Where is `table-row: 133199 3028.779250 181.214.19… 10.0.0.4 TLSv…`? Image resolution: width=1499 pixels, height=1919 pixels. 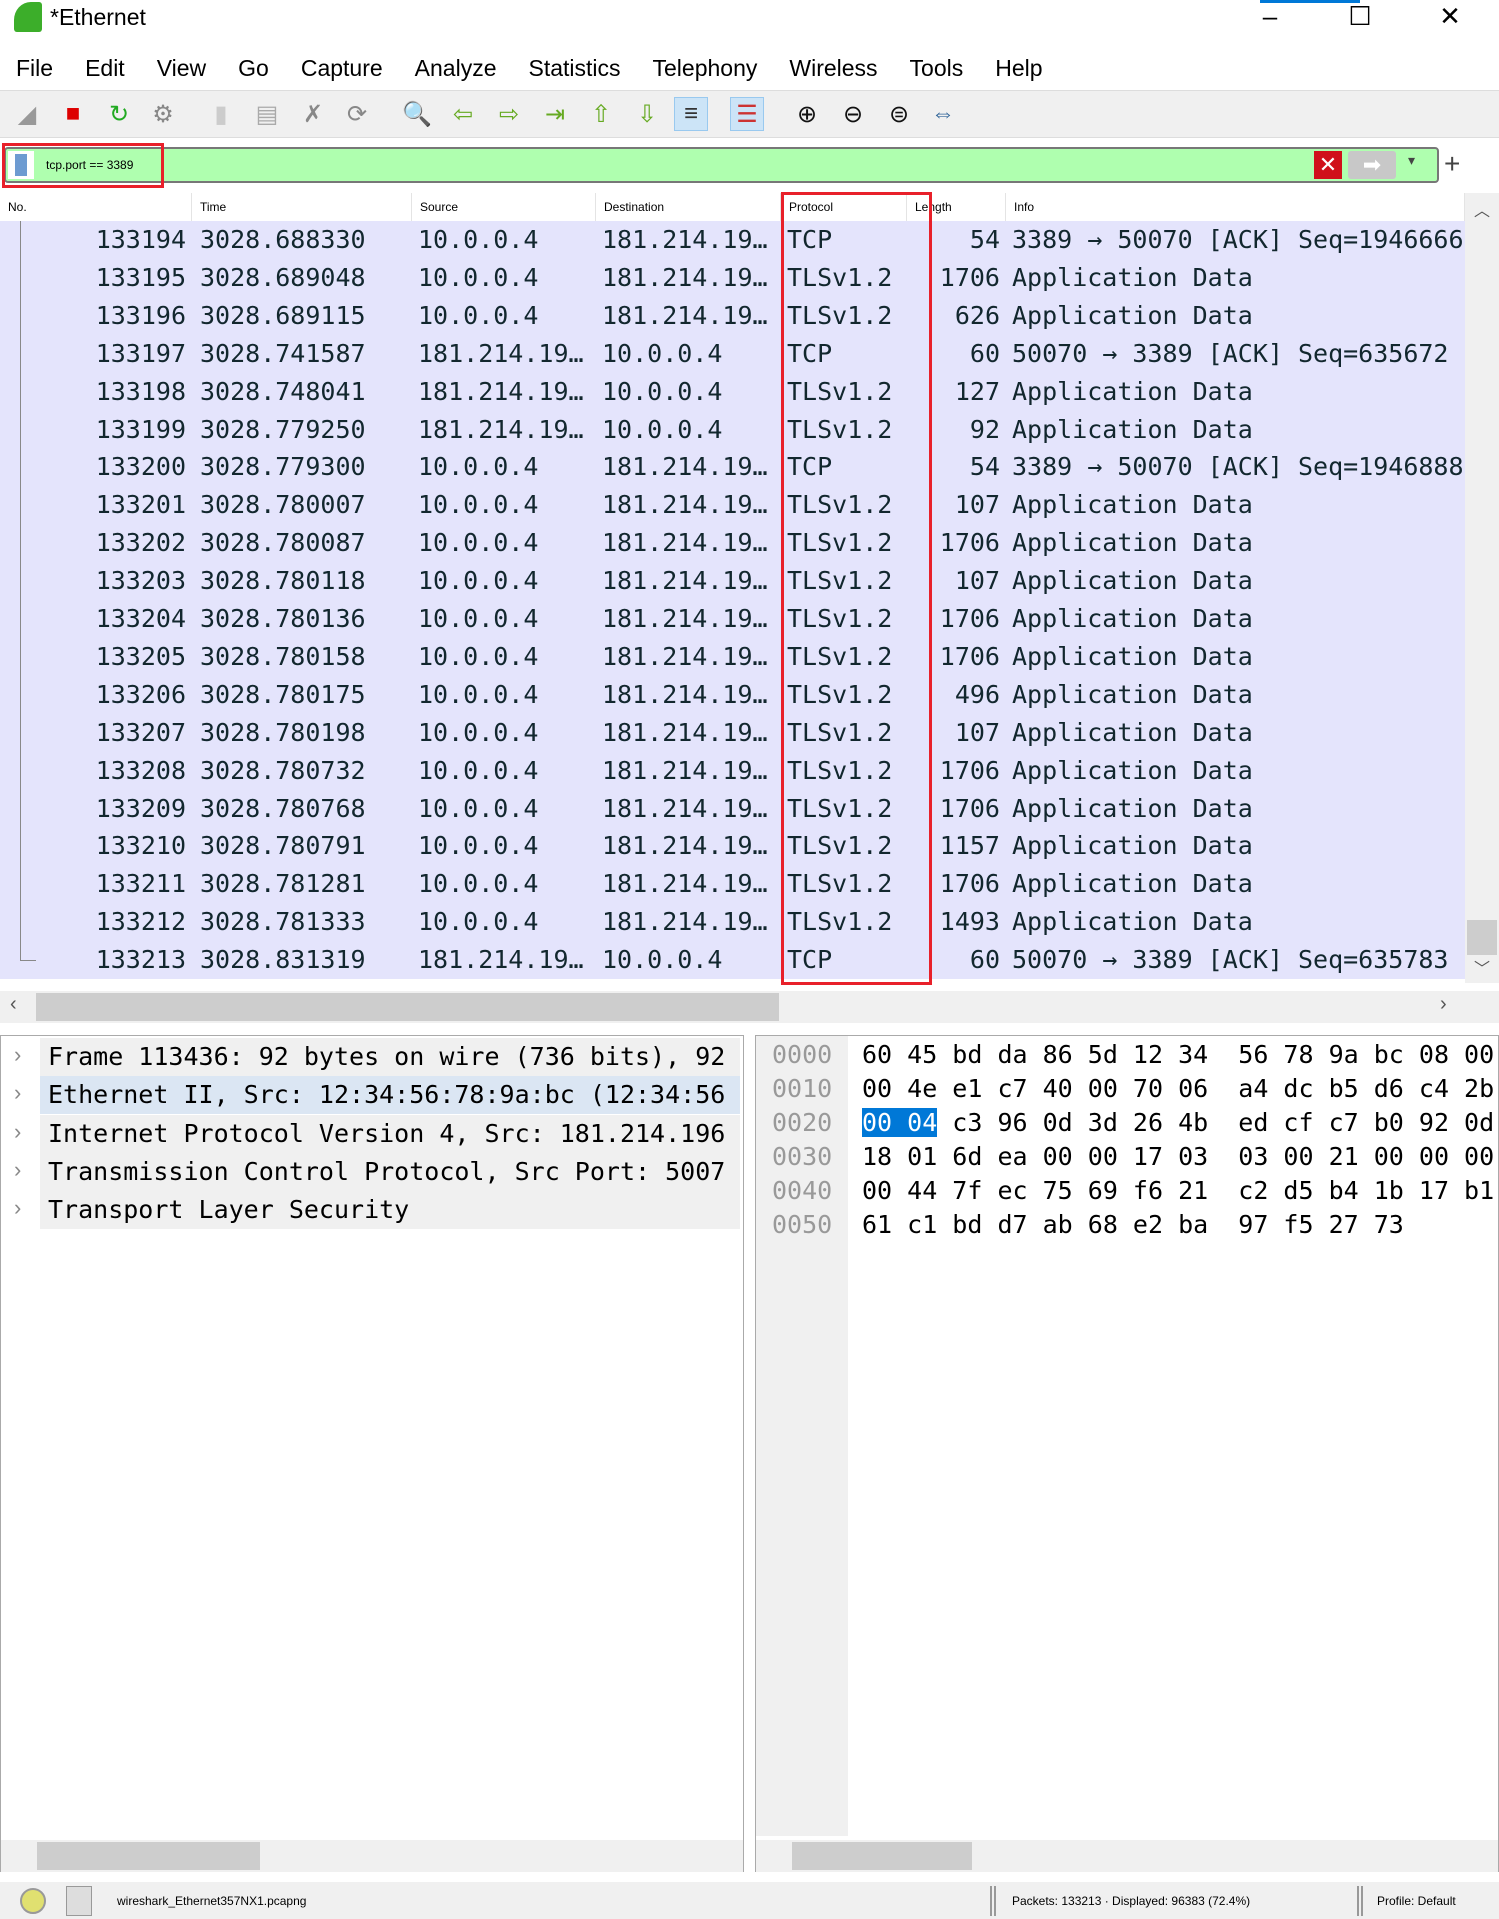
table-row: 133199 3028.779250 181.214.19… 10.0.0.4 TLSv… is located at coordinates (732, 429).